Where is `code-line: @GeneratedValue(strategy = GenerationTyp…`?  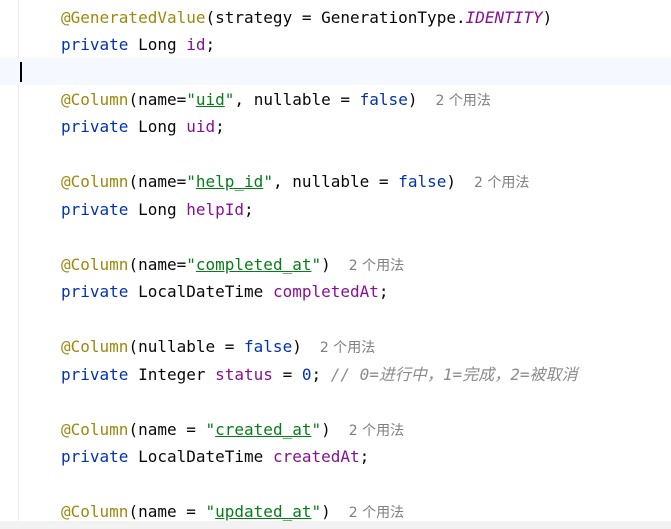
code-line: @GeneratedValue(strategy = GenerationTyp… is located at coordinates (335, 17).